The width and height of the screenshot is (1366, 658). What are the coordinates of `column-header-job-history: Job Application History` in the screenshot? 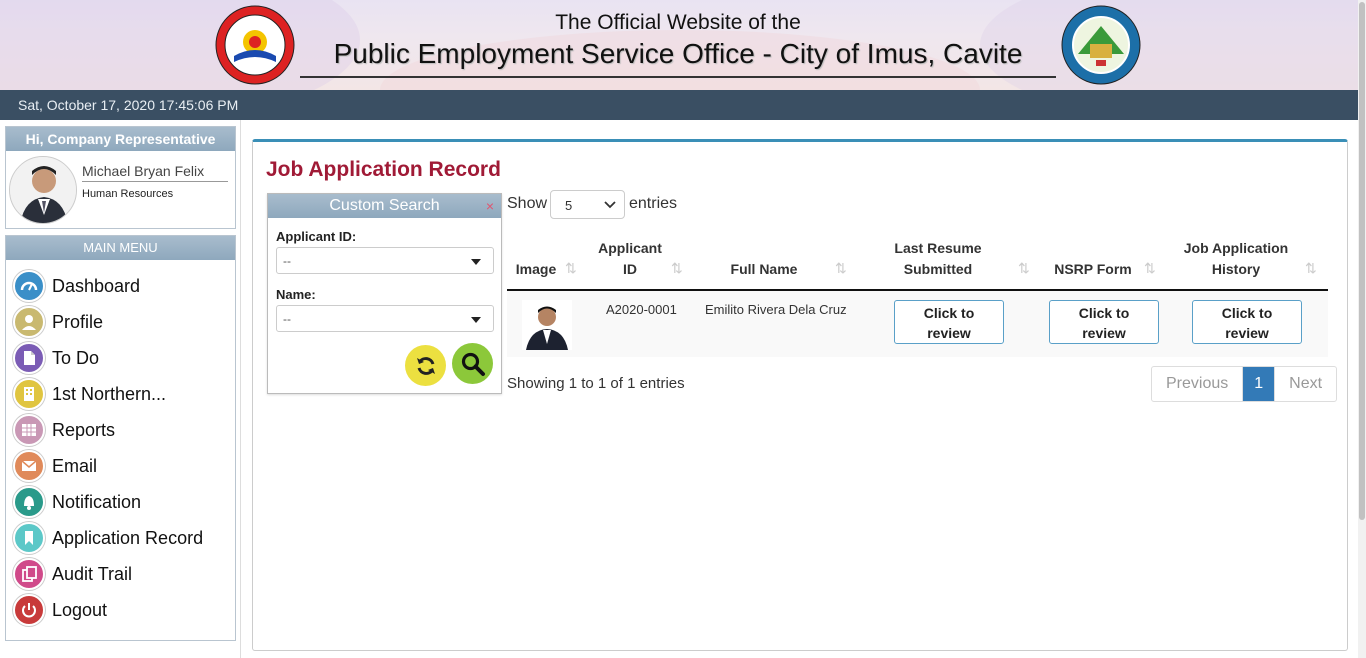 It's located at (1236, 259).